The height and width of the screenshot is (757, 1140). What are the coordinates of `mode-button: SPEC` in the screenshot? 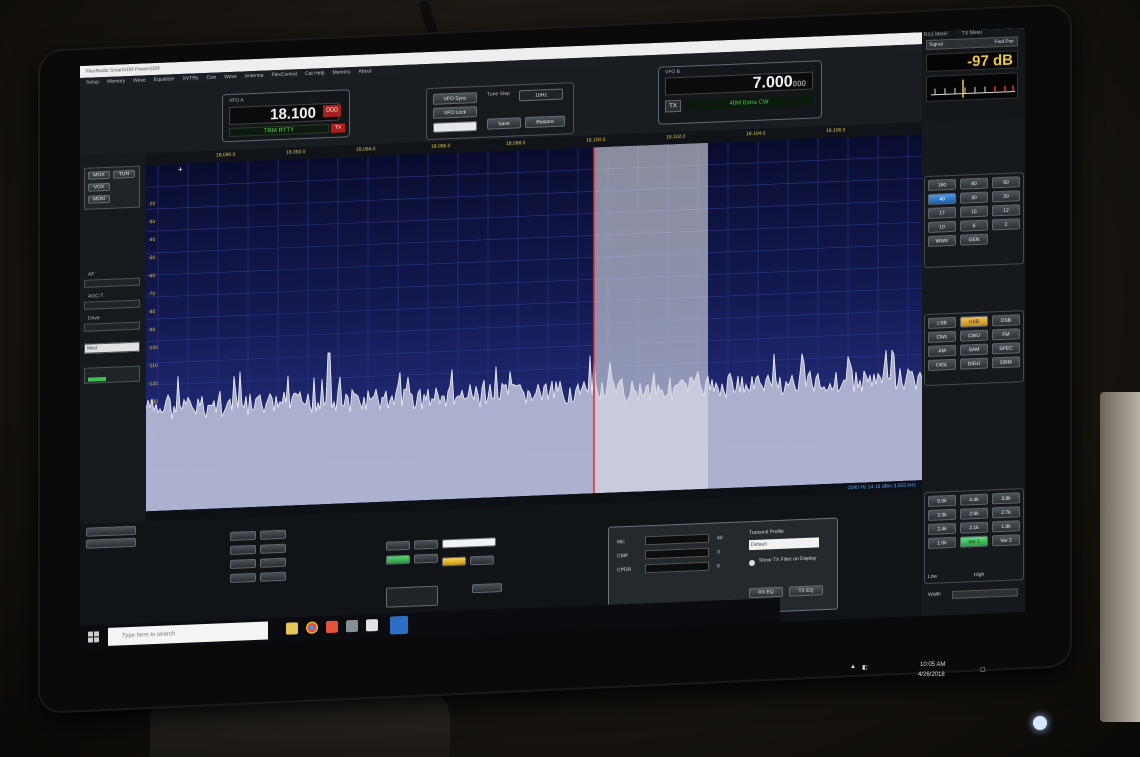 It's located at (1006, 348).